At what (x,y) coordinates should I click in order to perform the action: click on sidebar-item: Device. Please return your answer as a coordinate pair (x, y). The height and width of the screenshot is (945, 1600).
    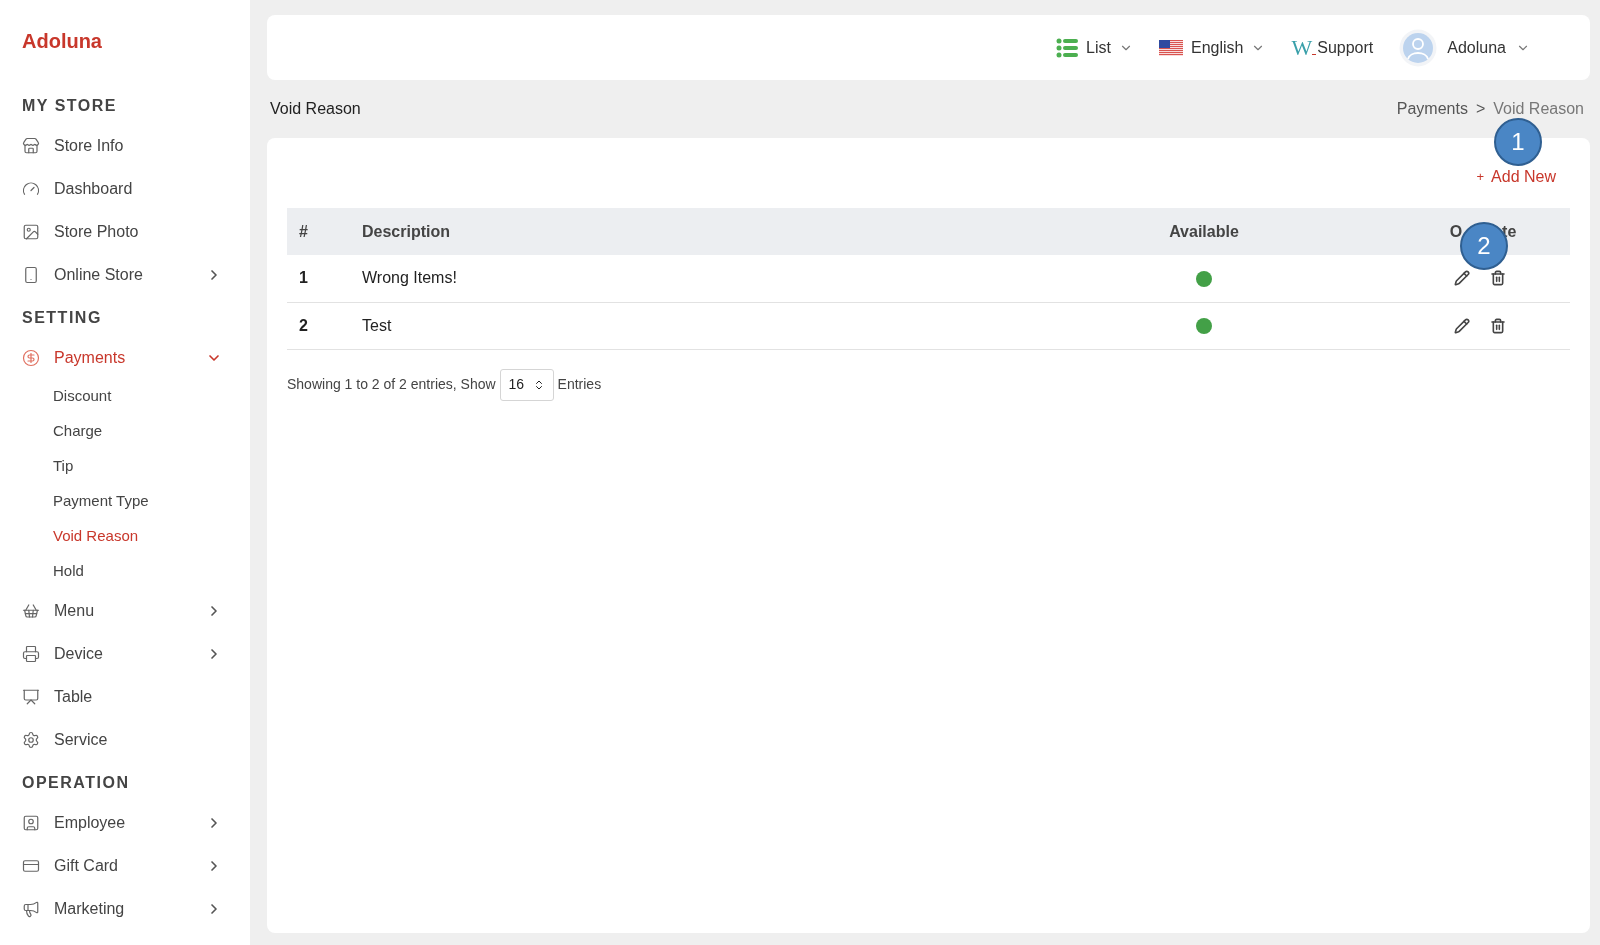
    Looking at the image, I should click on (125, 654).